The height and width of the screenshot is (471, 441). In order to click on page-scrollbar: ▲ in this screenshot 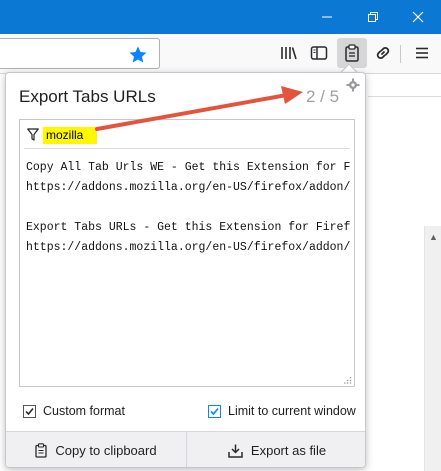, I will do `click(432, 348)`.